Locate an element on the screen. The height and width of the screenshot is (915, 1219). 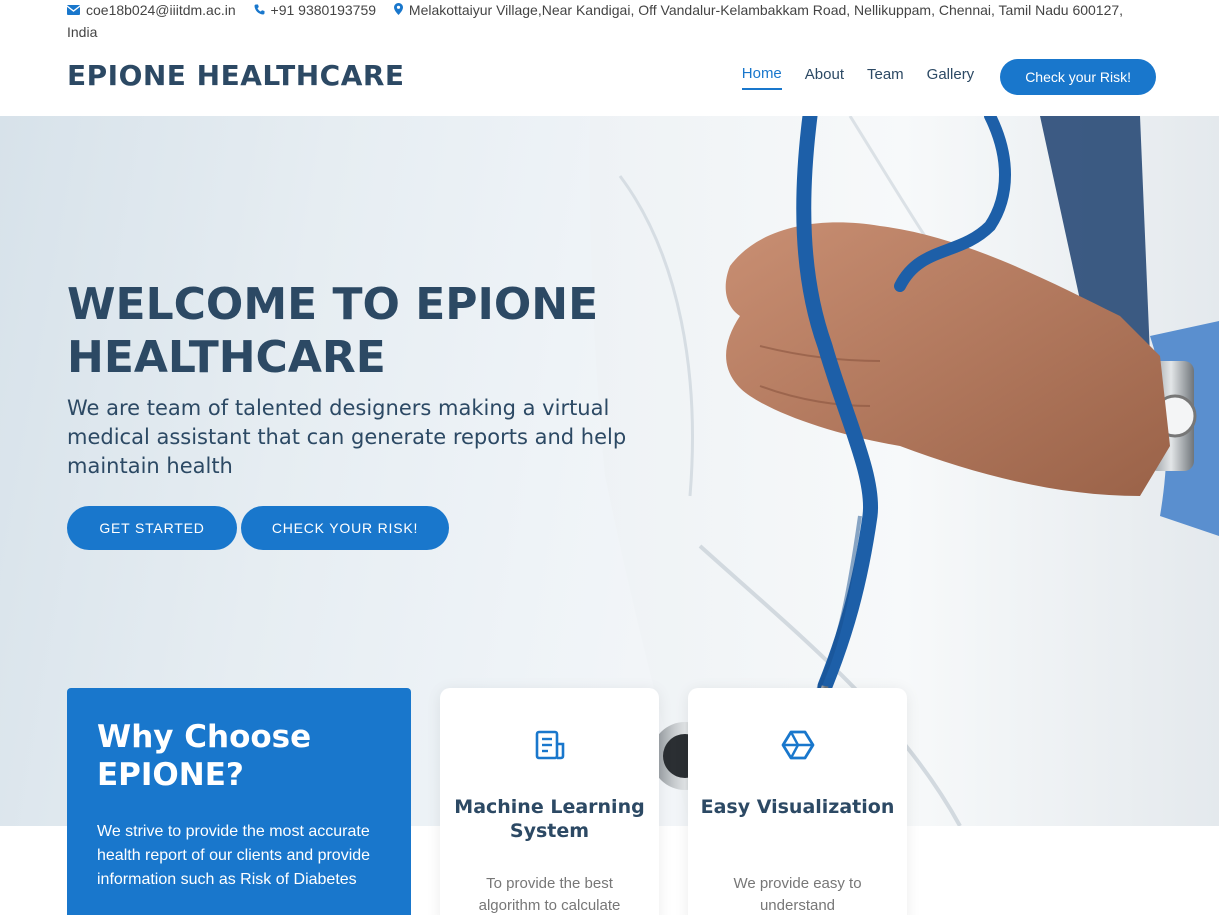
check-risk-button: Check your Risk! is located at coordinates (1078, 77).